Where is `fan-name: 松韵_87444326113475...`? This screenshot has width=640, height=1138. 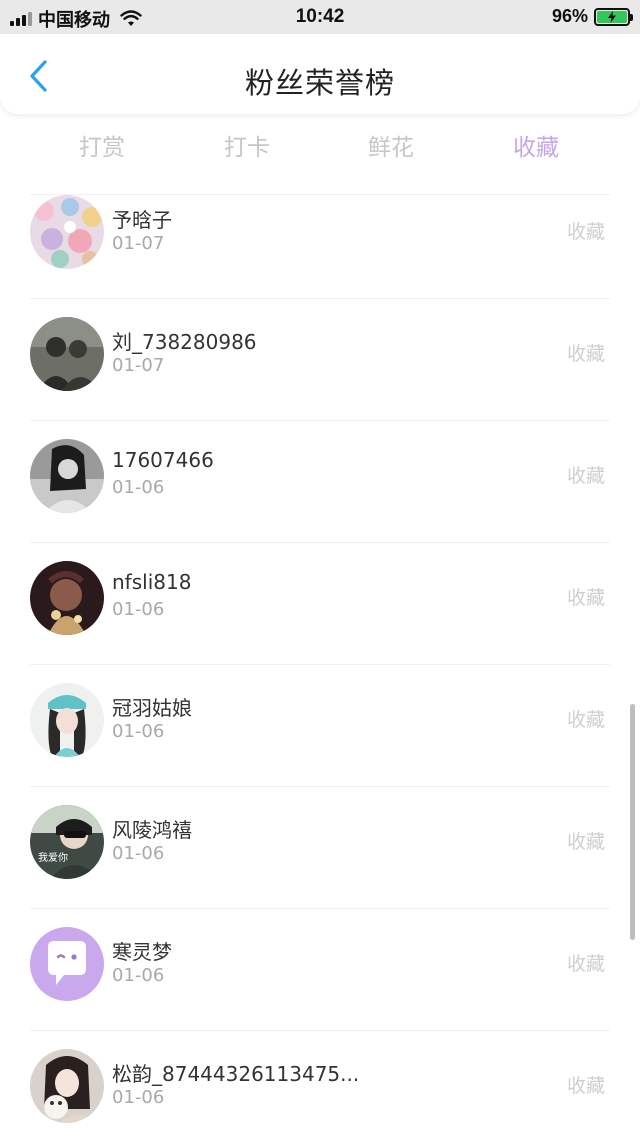
fan-name: 松韵_87444326113475... is located at coordinates (236, 1074).